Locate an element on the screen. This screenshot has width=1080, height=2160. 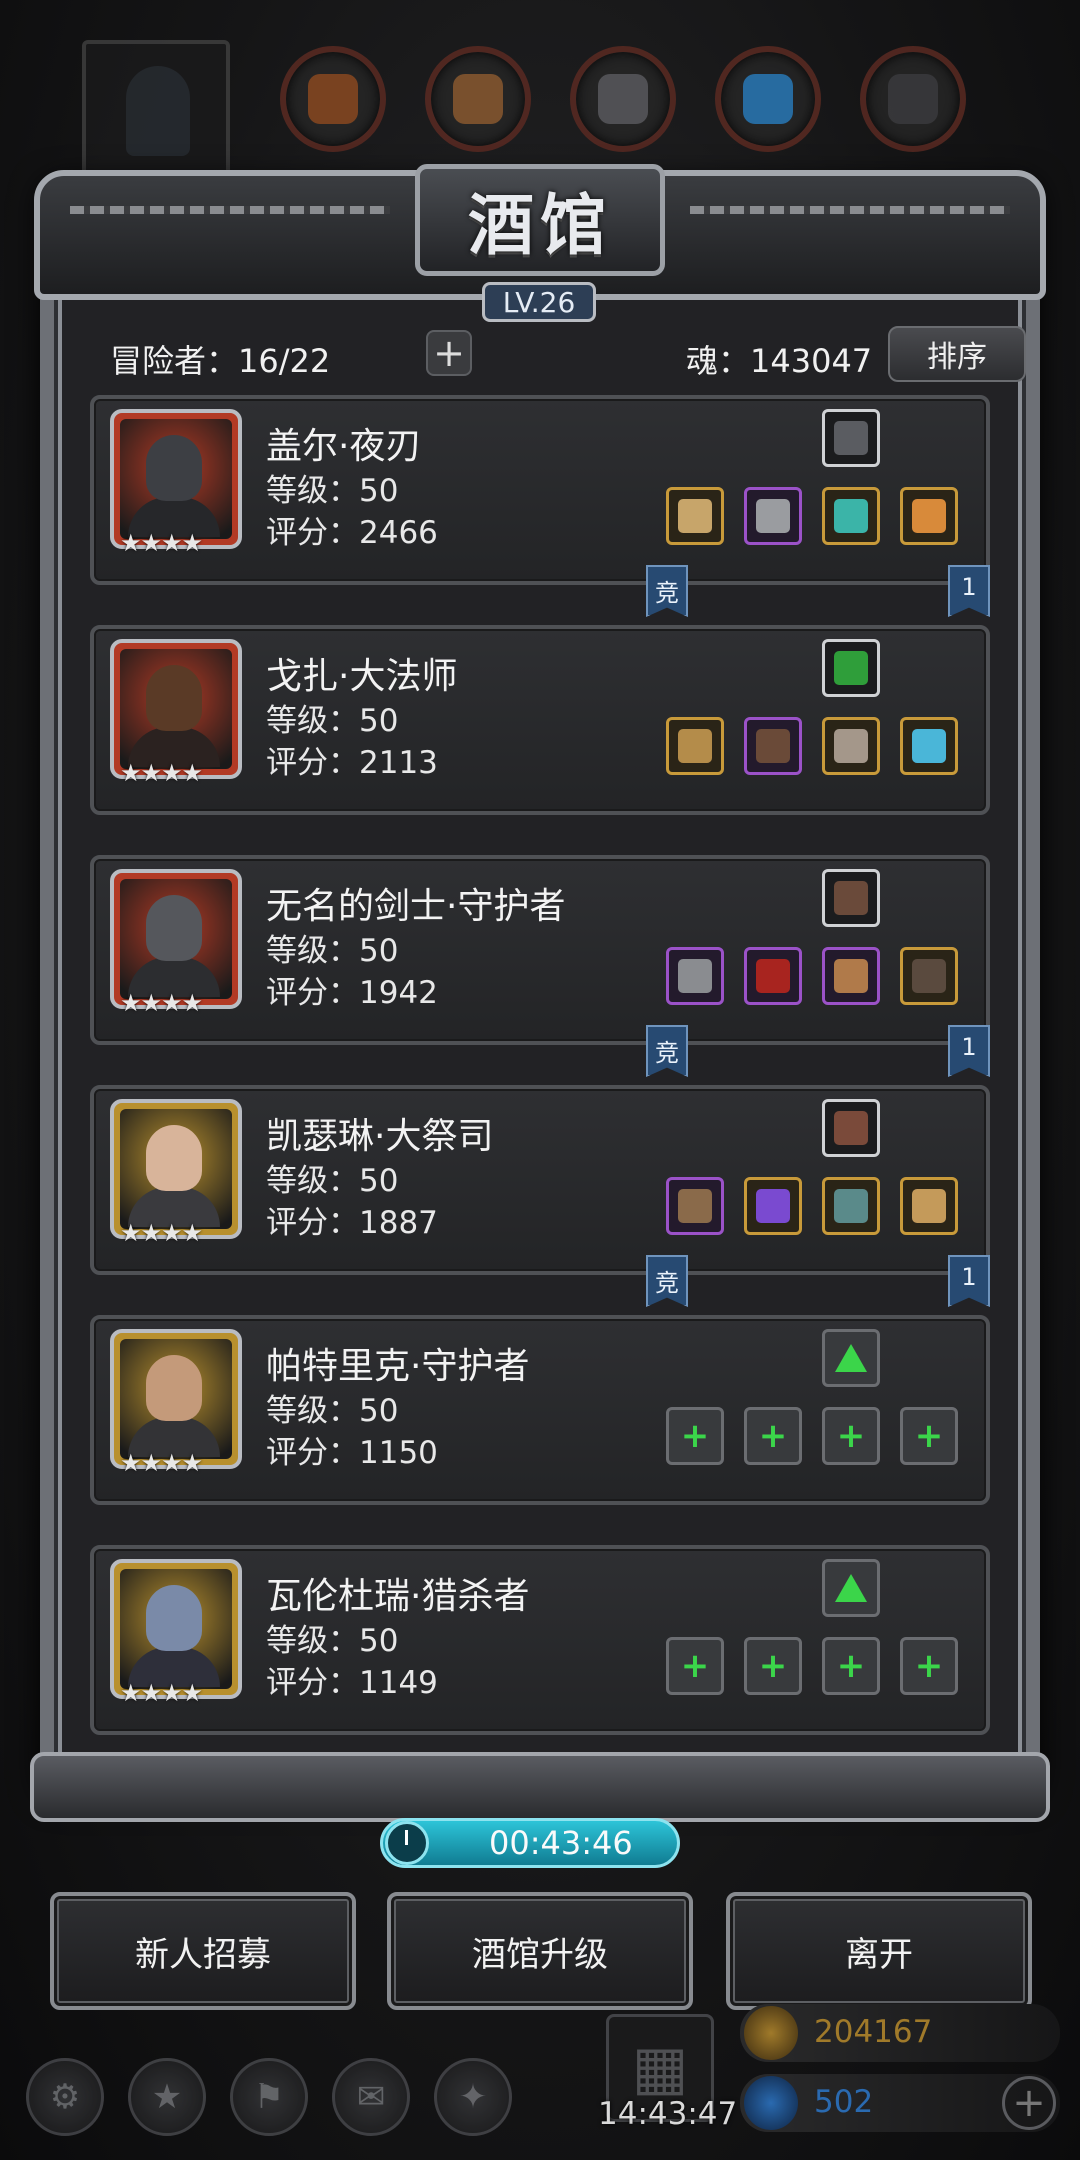
chain-ornament-right is located at coordinates (850, 210).